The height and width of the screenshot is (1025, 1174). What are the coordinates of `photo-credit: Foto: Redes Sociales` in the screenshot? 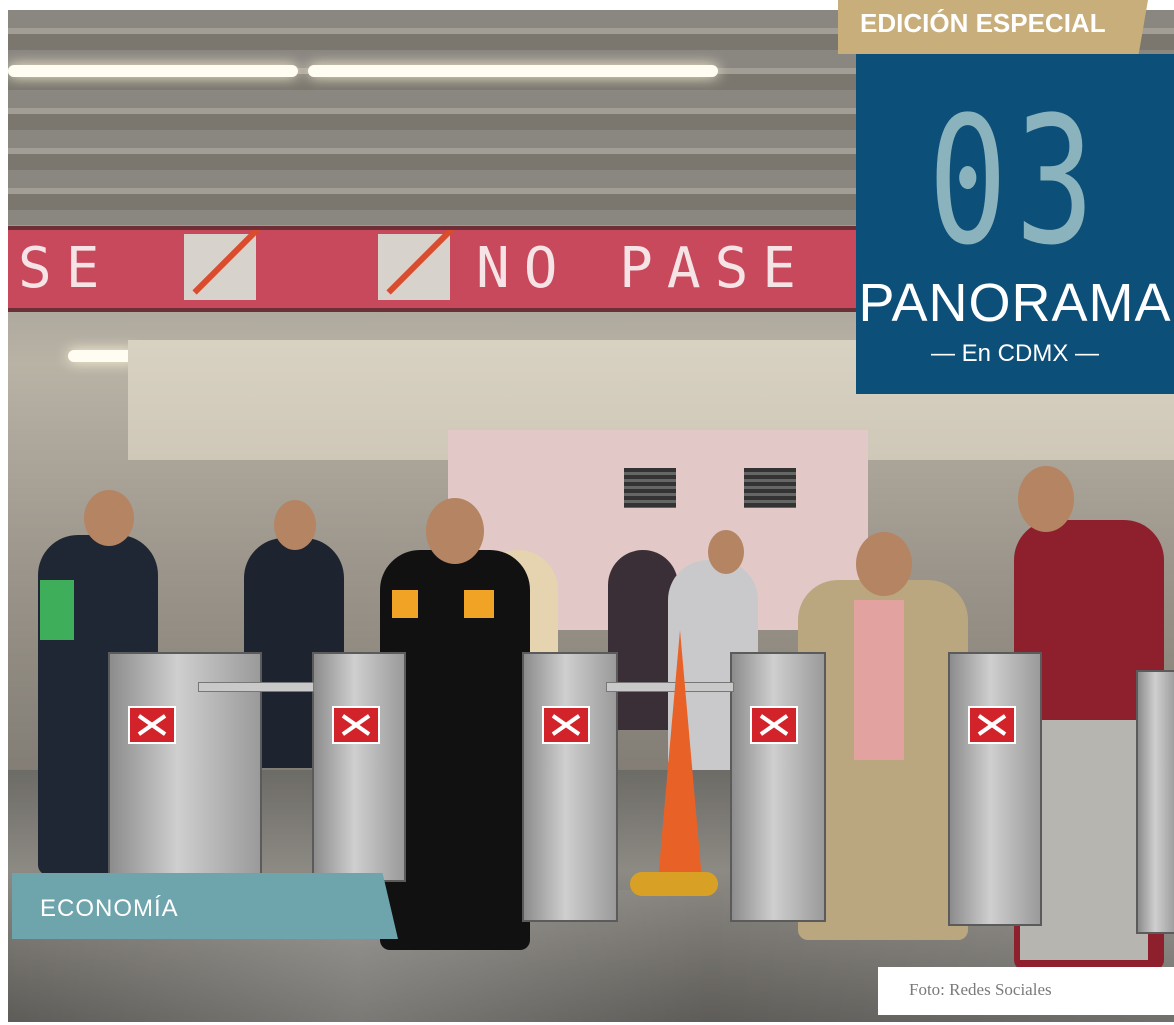 It's located at (1026, 991).